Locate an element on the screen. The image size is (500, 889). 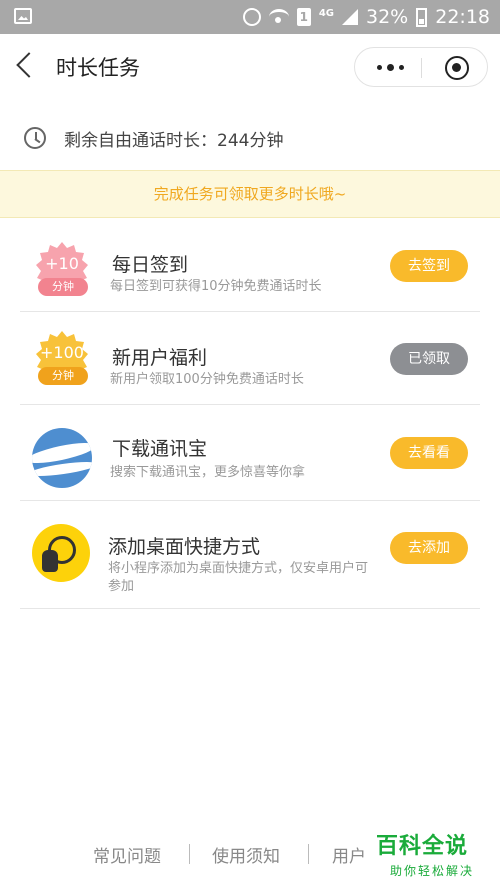
signal-icon is located at coordinates (350, 17).